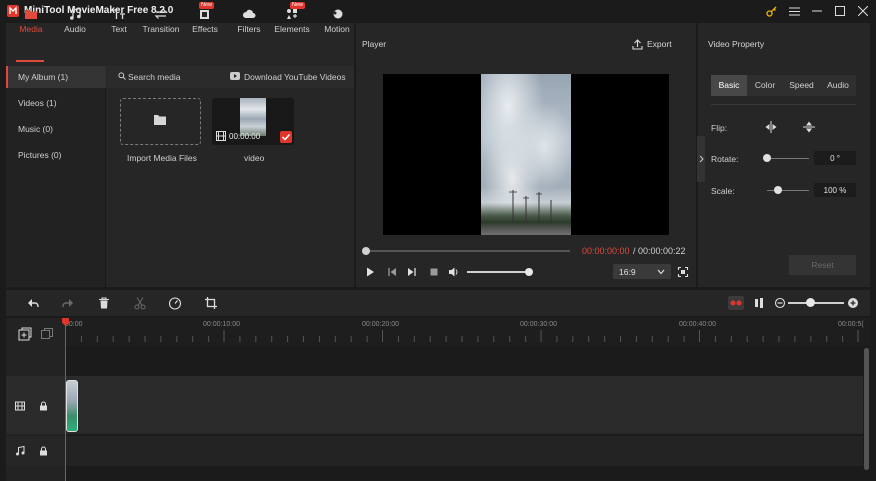 Image resolution: width=876 pixels, height=481 pixels. What do you see at coordinates (464, 451) in the screenshot?
I see `audio-track` at bounding box center [464, 451].